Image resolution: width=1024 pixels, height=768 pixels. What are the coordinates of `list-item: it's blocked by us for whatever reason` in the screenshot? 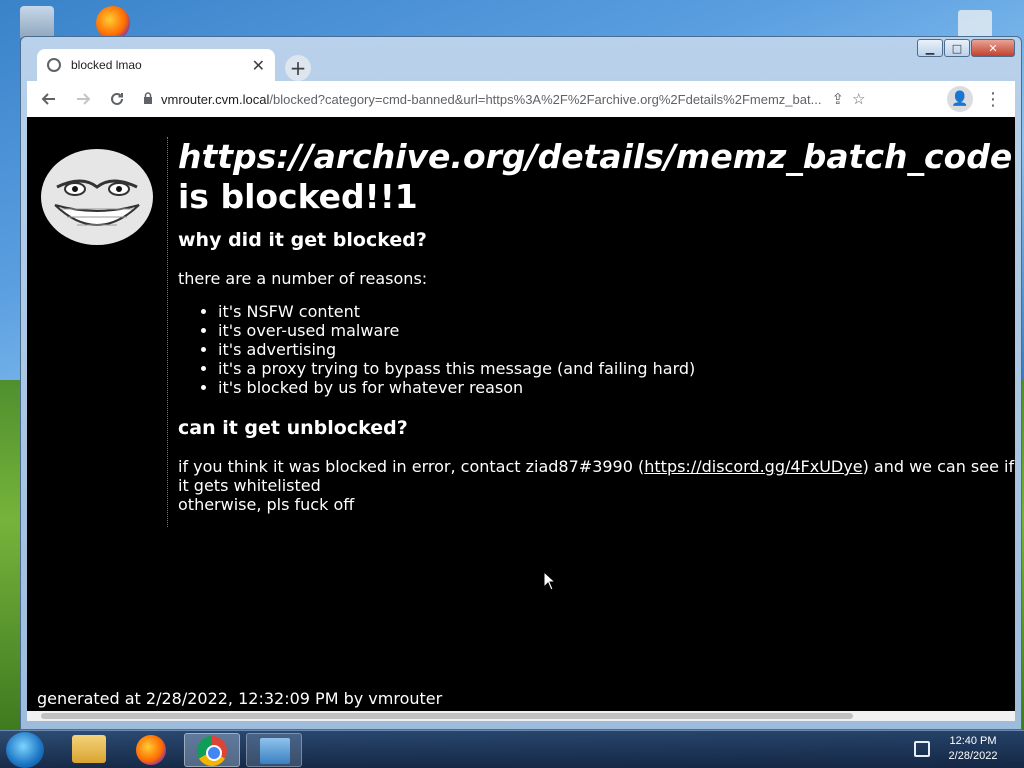 It's located at (616, 387).